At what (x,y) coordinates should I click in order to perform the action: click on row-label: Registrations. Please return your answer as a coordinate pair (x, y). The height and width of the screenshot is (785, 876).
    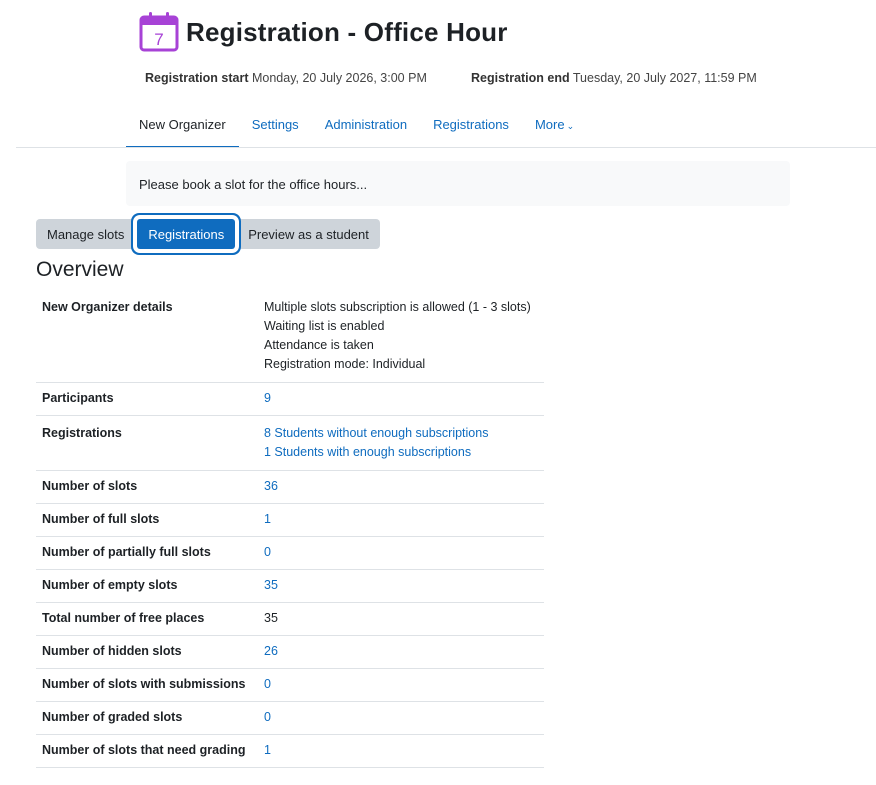
    Looking at the image, I should click on (147, 443).